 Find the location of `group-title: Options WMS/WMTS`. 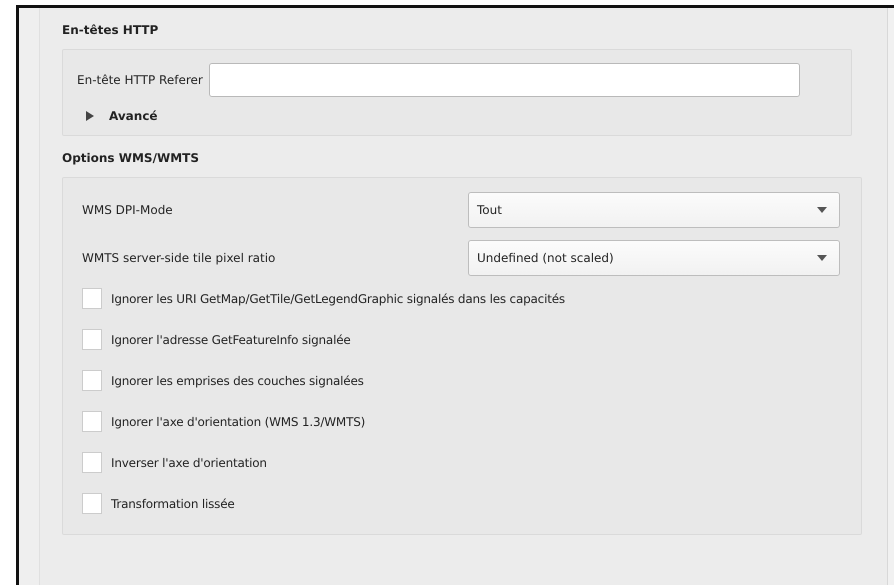

group-title: Options WMS/WMTS is located at coordinates (131, 159).